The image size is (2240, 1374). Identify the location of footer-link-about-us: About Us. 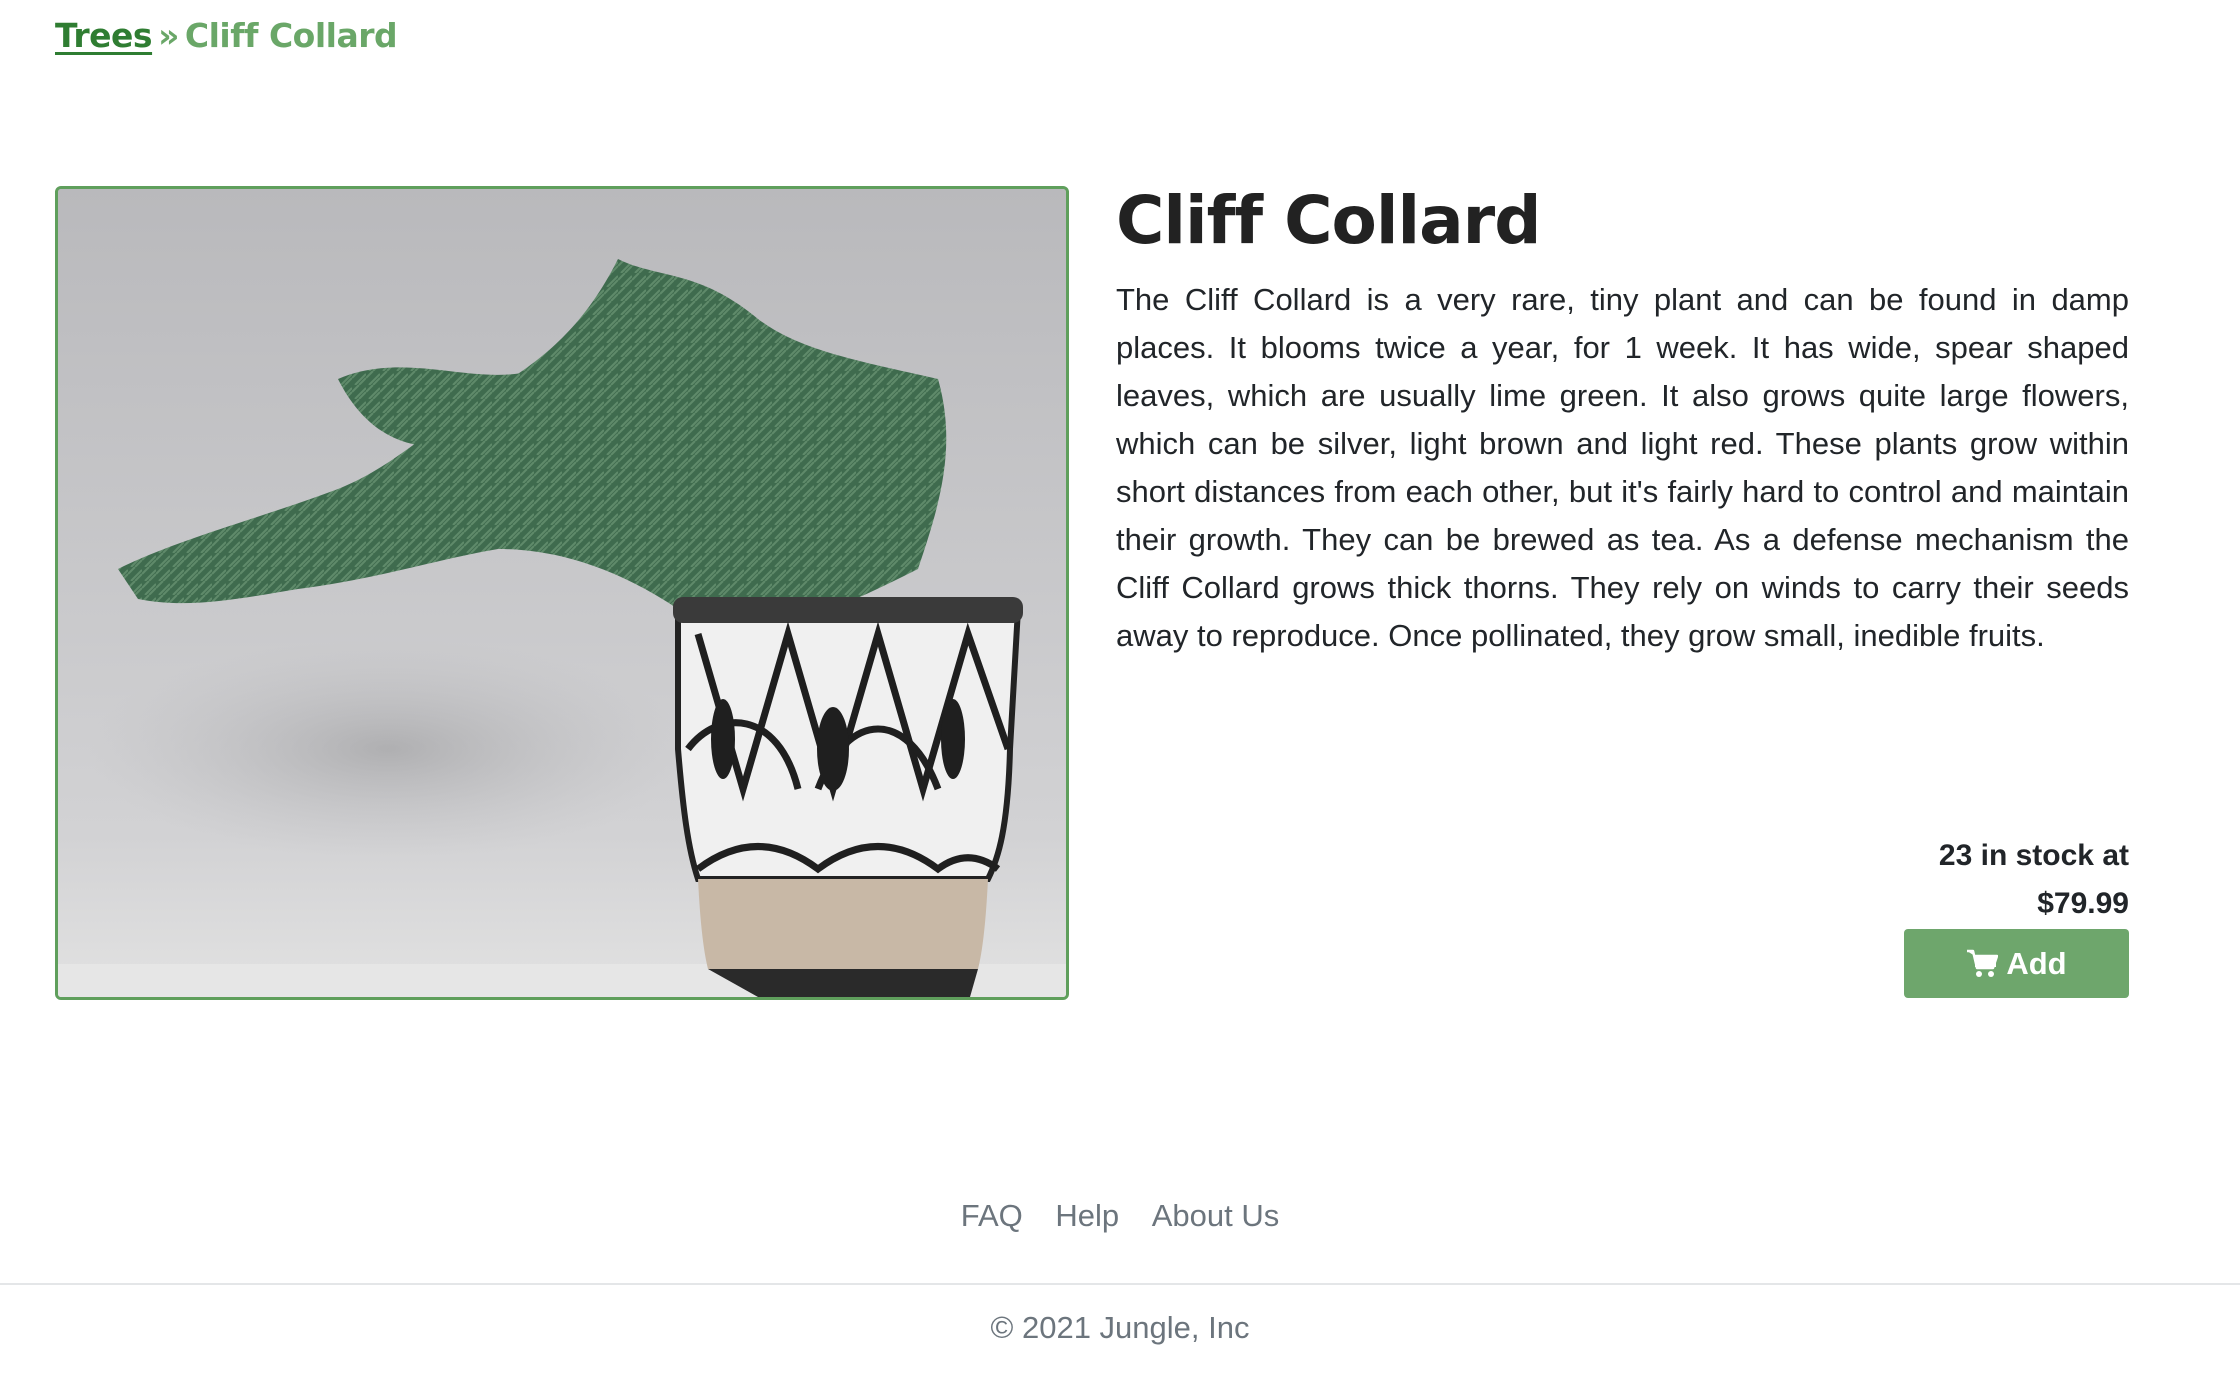
(1216, 1215).